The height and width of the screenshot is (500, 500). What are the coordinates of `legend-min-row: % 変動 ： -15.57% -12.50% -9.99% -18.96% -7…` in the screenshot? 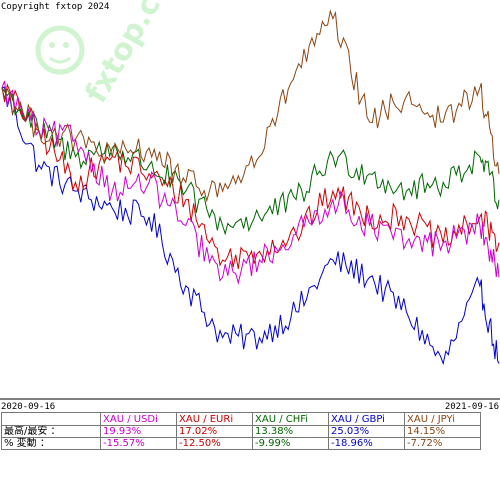 It's located at (241, 443).